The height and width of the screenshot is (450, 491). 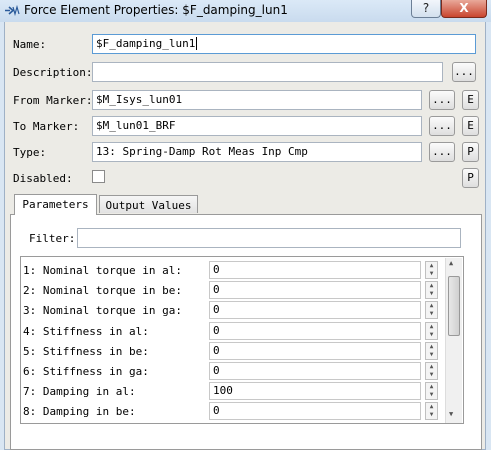 I want to click on name-field: $F_damping_lun1, so click(x=284, y=44).